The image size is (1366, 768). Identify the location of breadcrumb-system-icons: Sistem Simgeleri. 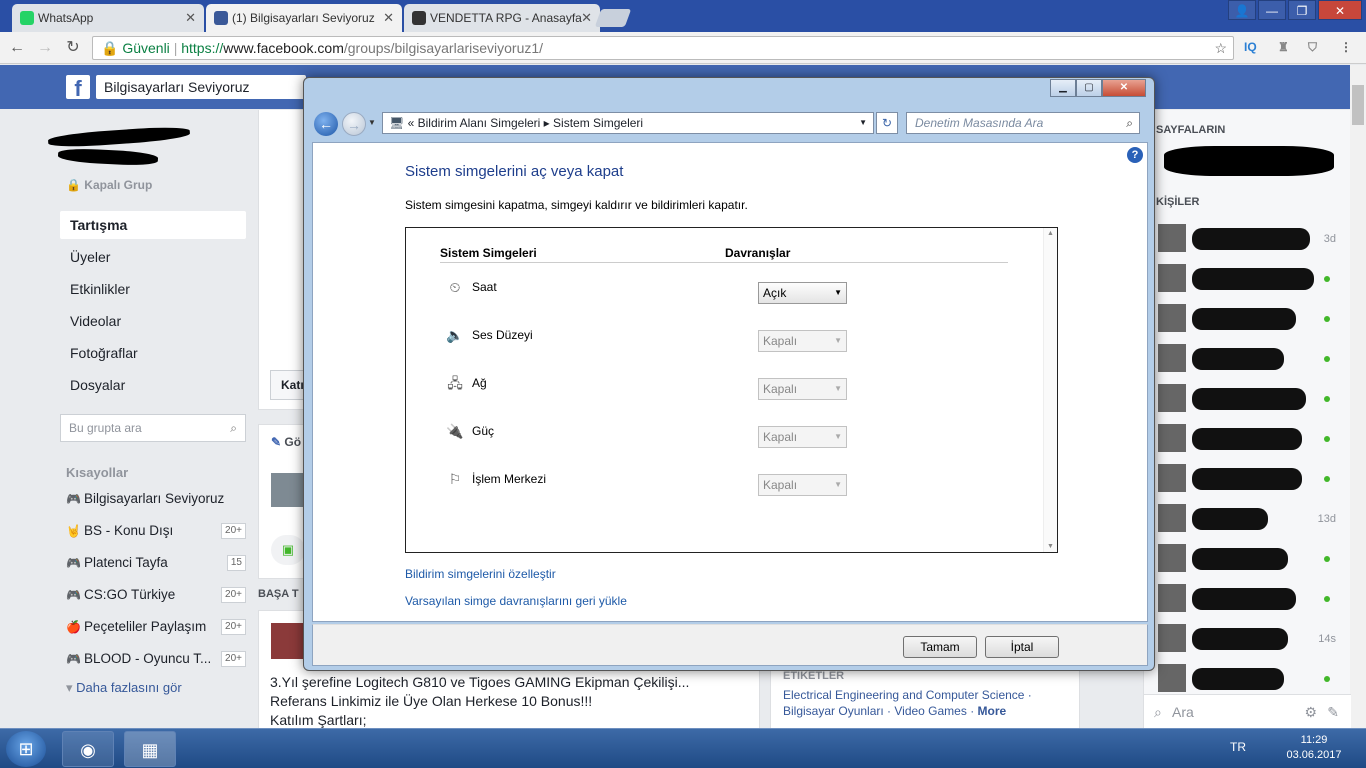
(598, 123).